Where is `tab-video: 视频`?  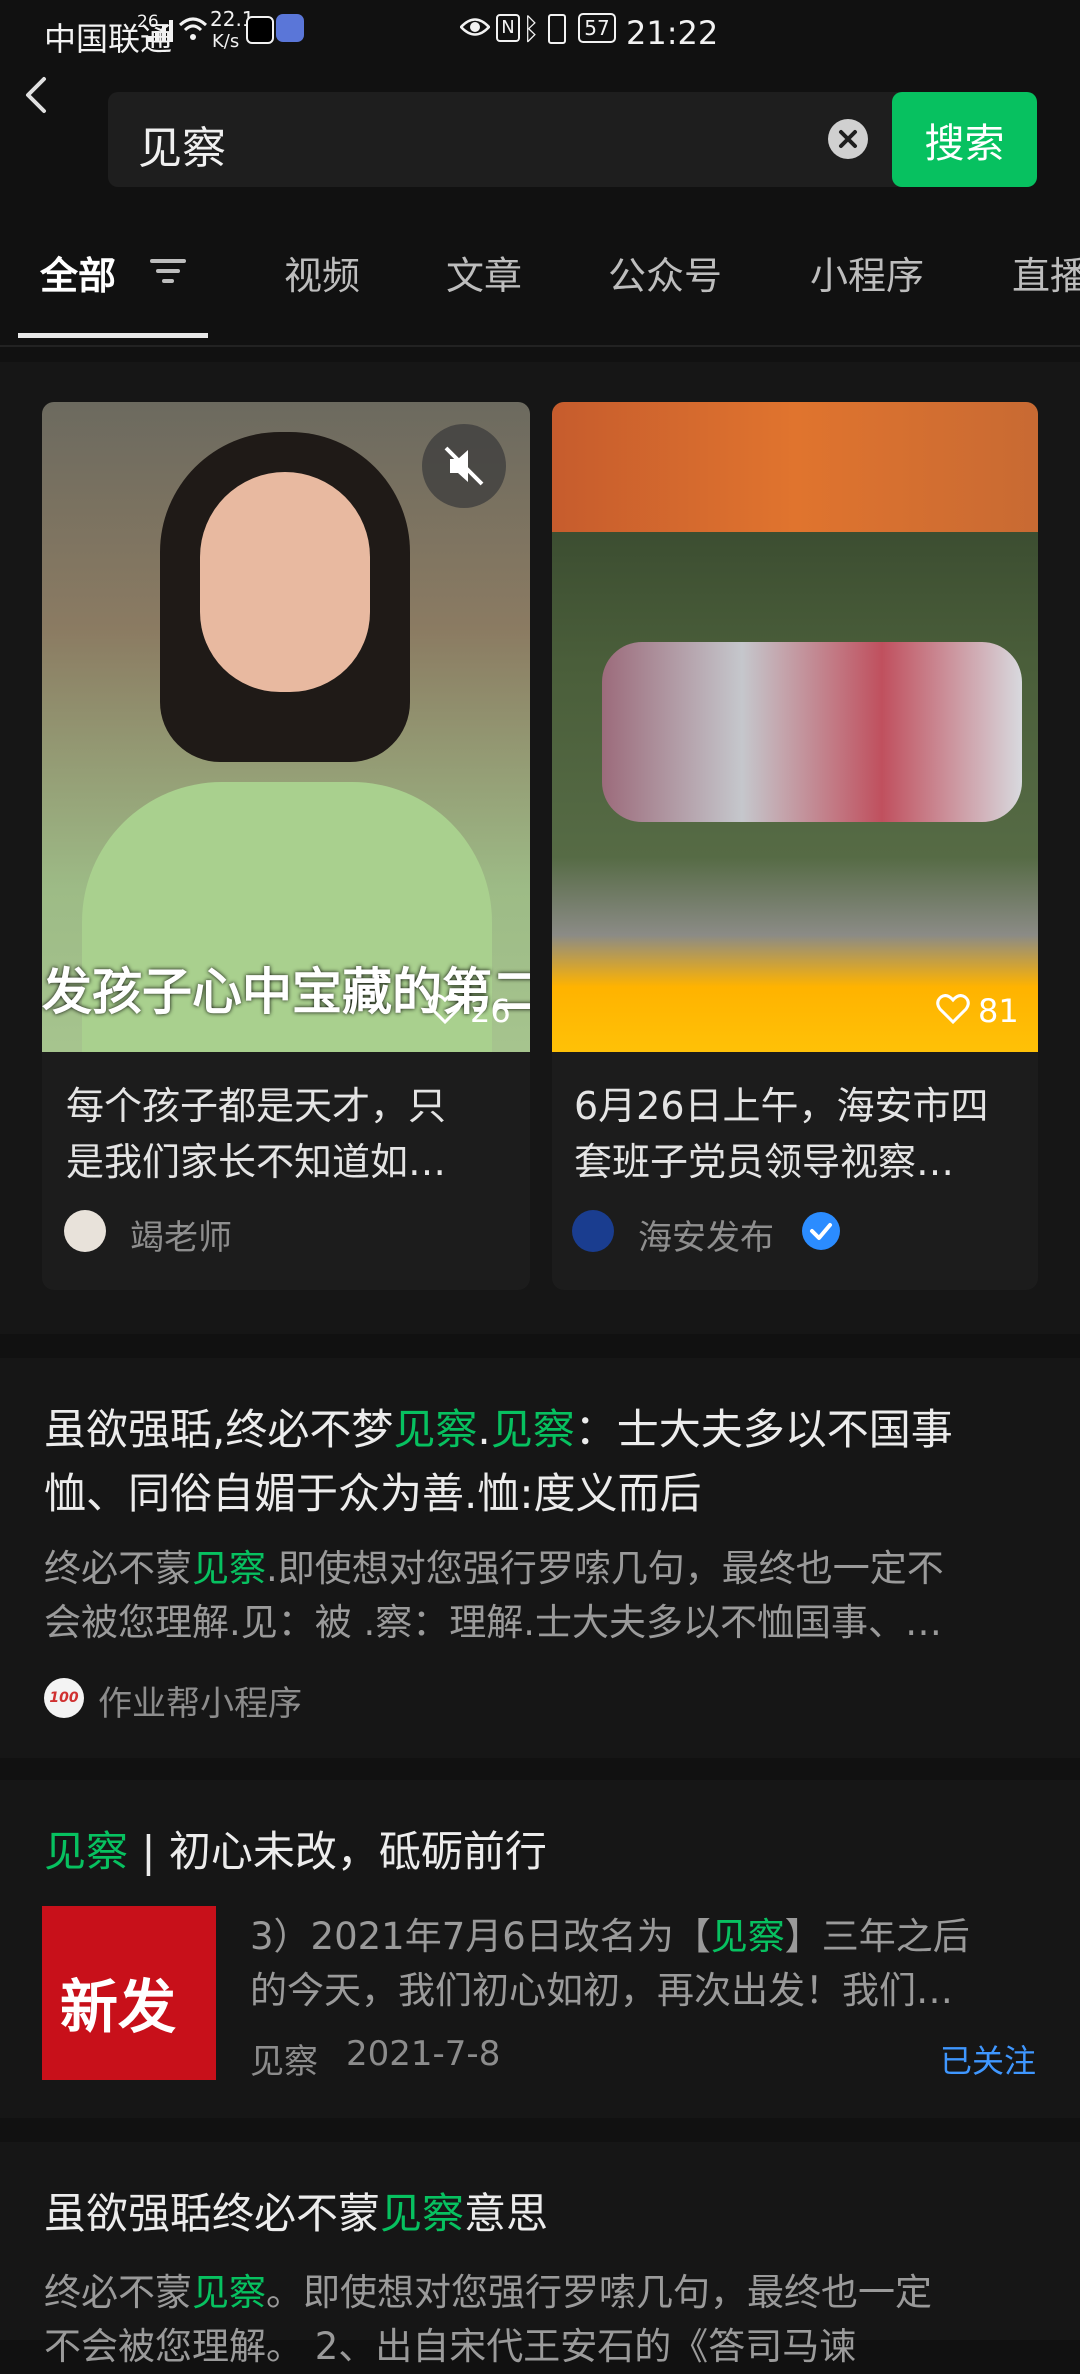 tab-video: 视频 is located at coordinates (322, 272).